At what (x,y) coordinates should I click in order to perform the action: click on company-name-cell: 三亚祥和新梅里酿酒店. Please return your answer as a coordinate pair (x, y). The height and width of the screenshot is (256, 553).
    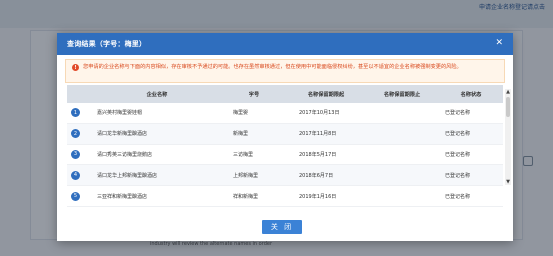
    Looking at the image, I should click on (122, 196).